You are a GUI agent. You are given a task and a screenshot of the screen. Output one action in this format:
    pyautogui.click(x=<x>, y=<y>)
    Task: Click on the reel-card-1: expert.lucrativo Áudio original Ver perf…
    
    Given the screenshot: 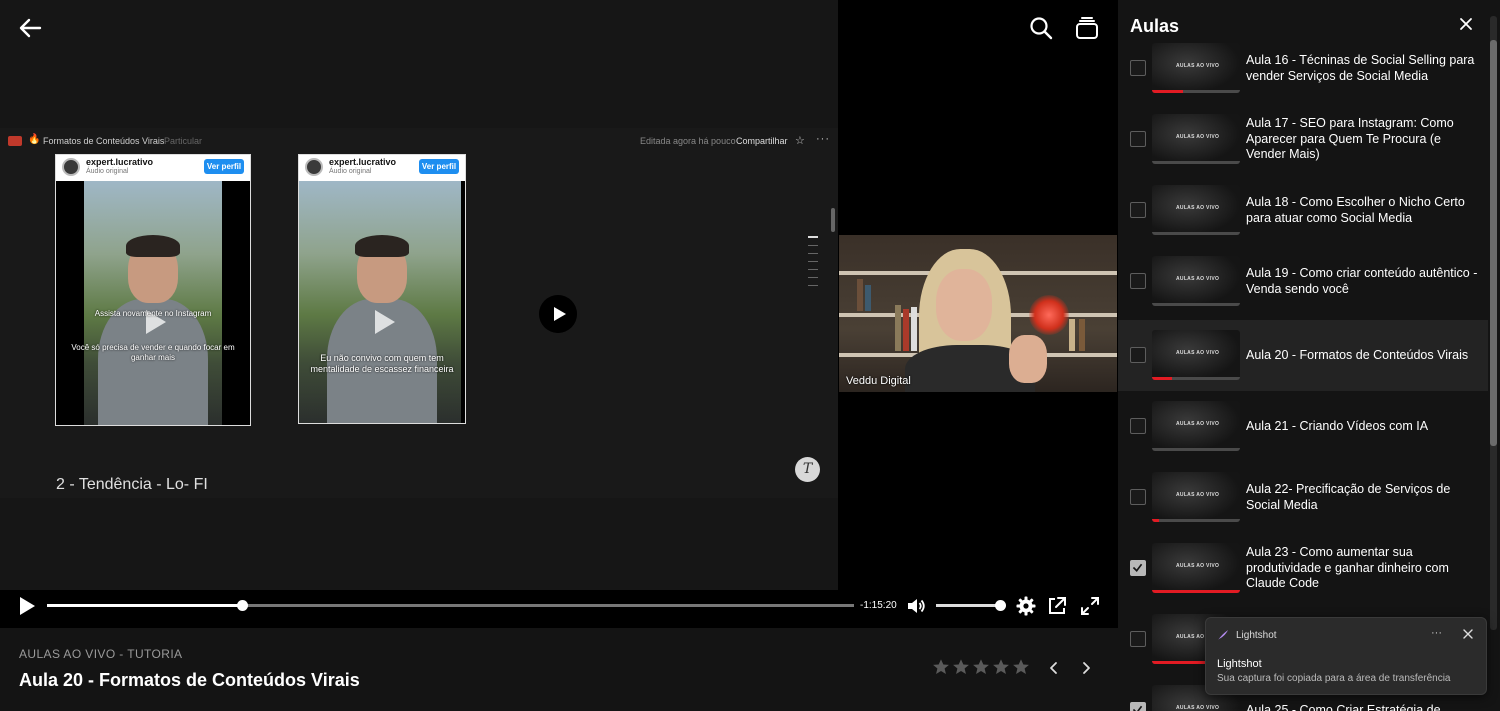 What is the action you would take?
    pyautogui.click(x=153, y=290)
    